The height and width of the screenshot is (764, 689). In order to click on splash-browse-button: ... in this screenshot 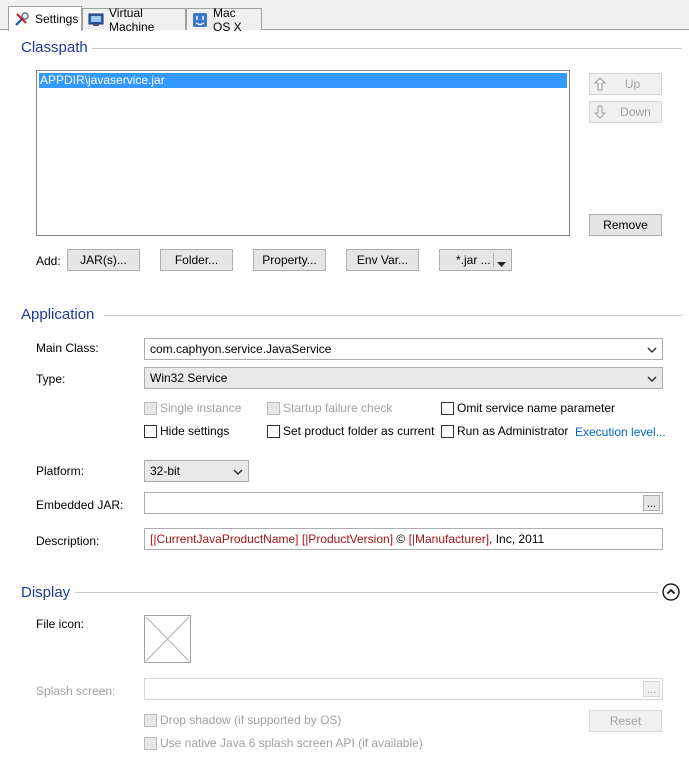, I will do `click(651, 689)`.